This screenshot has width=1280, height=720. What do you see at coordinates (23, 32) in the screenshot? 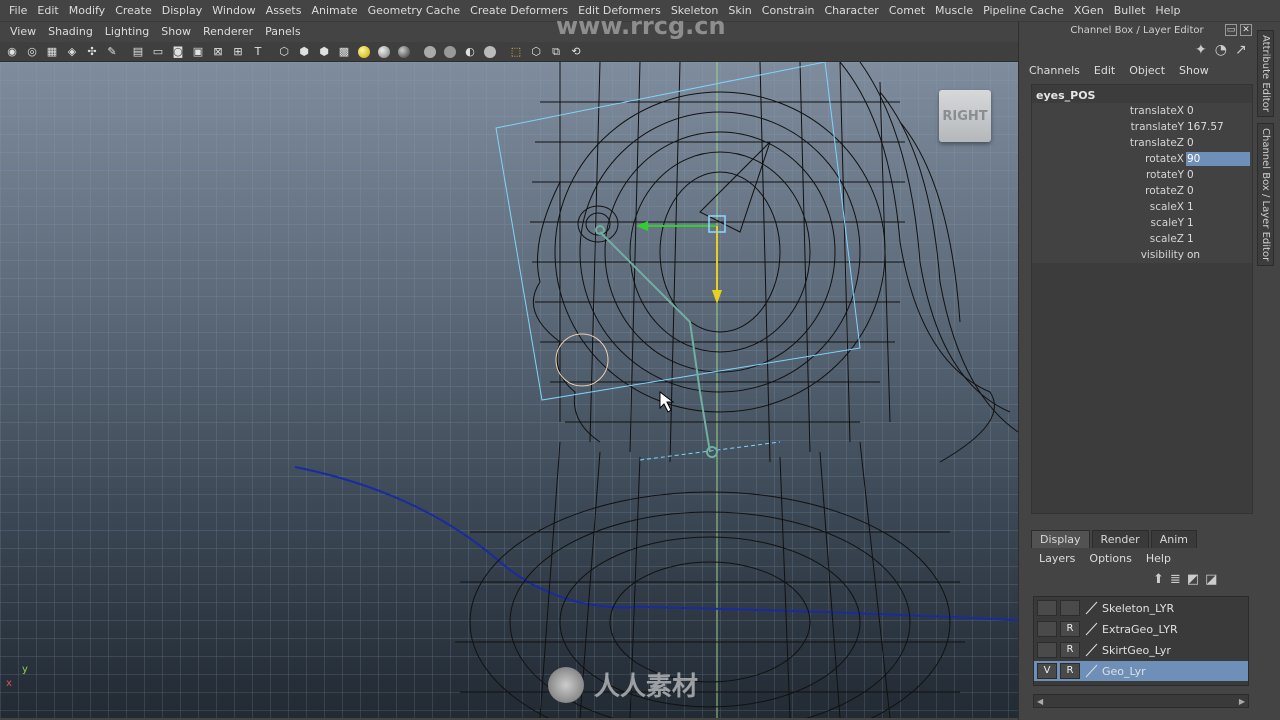
I see `panel-menu-view: View` at bounding box center [23, 32].